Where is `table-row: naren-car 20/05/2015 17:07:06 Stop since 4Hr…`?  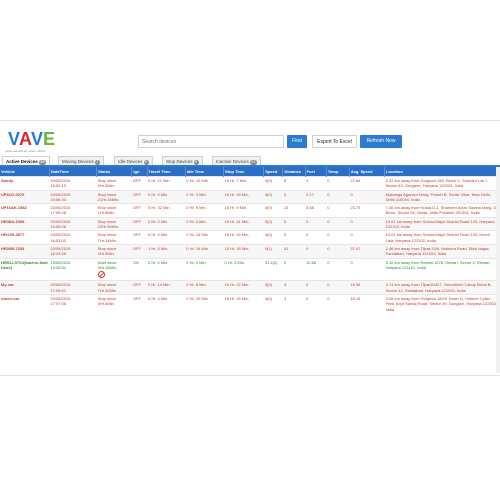 table-row: naren-car 20/05/2015 17:07:06 Stop since 4Hr… is located at coordinates (250, 303).